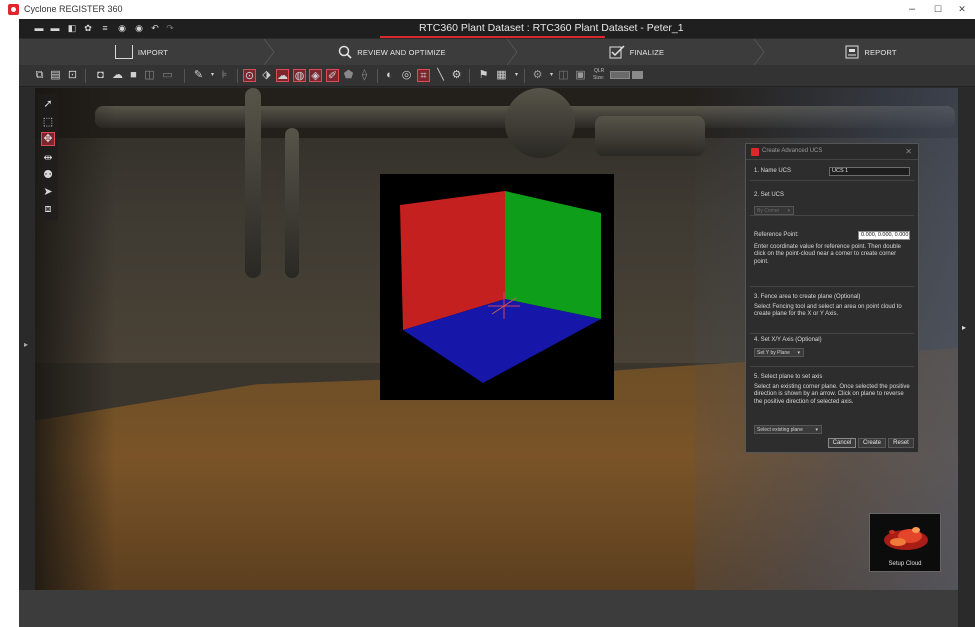 This screenshot has width=975, height=627. Describe the element at coordinates (500, 287) in the screenshot. I see `ucs-cube-graphic` at that location.